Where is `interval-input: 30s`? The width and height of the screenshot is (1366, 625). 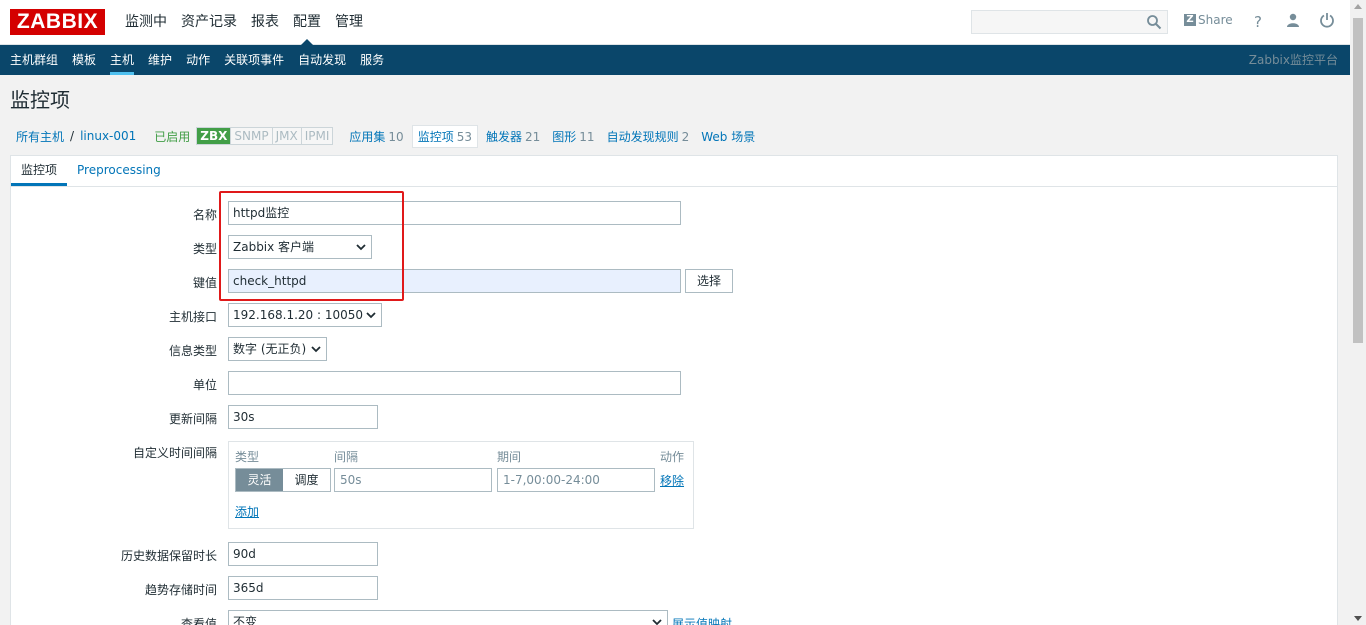
interval-input: 30s is located at coordinates (303, 417).